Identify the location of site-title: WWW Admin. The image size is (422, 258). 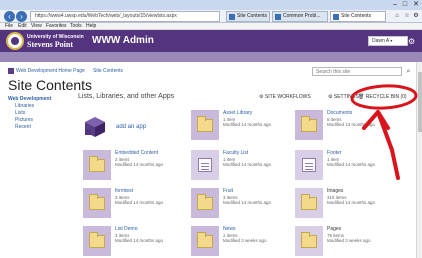
(123, 40).